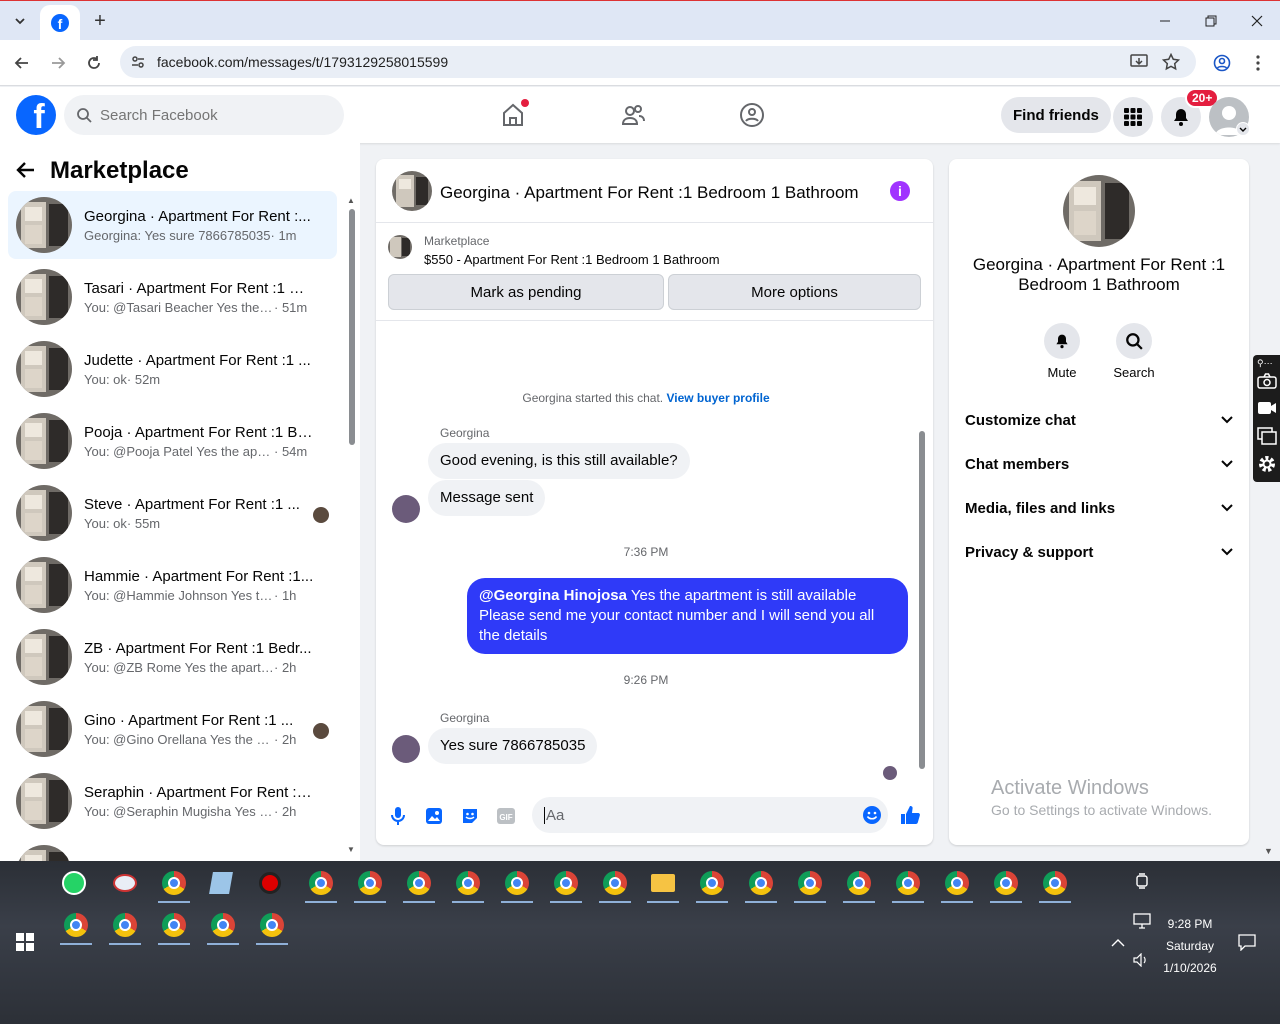 The height and width of the screenshot is (1024, 1280). What do you see at coordinates (1258, 63) in the screenshot?
I see `browser-menu-button` at bounding box center [1258, 63].